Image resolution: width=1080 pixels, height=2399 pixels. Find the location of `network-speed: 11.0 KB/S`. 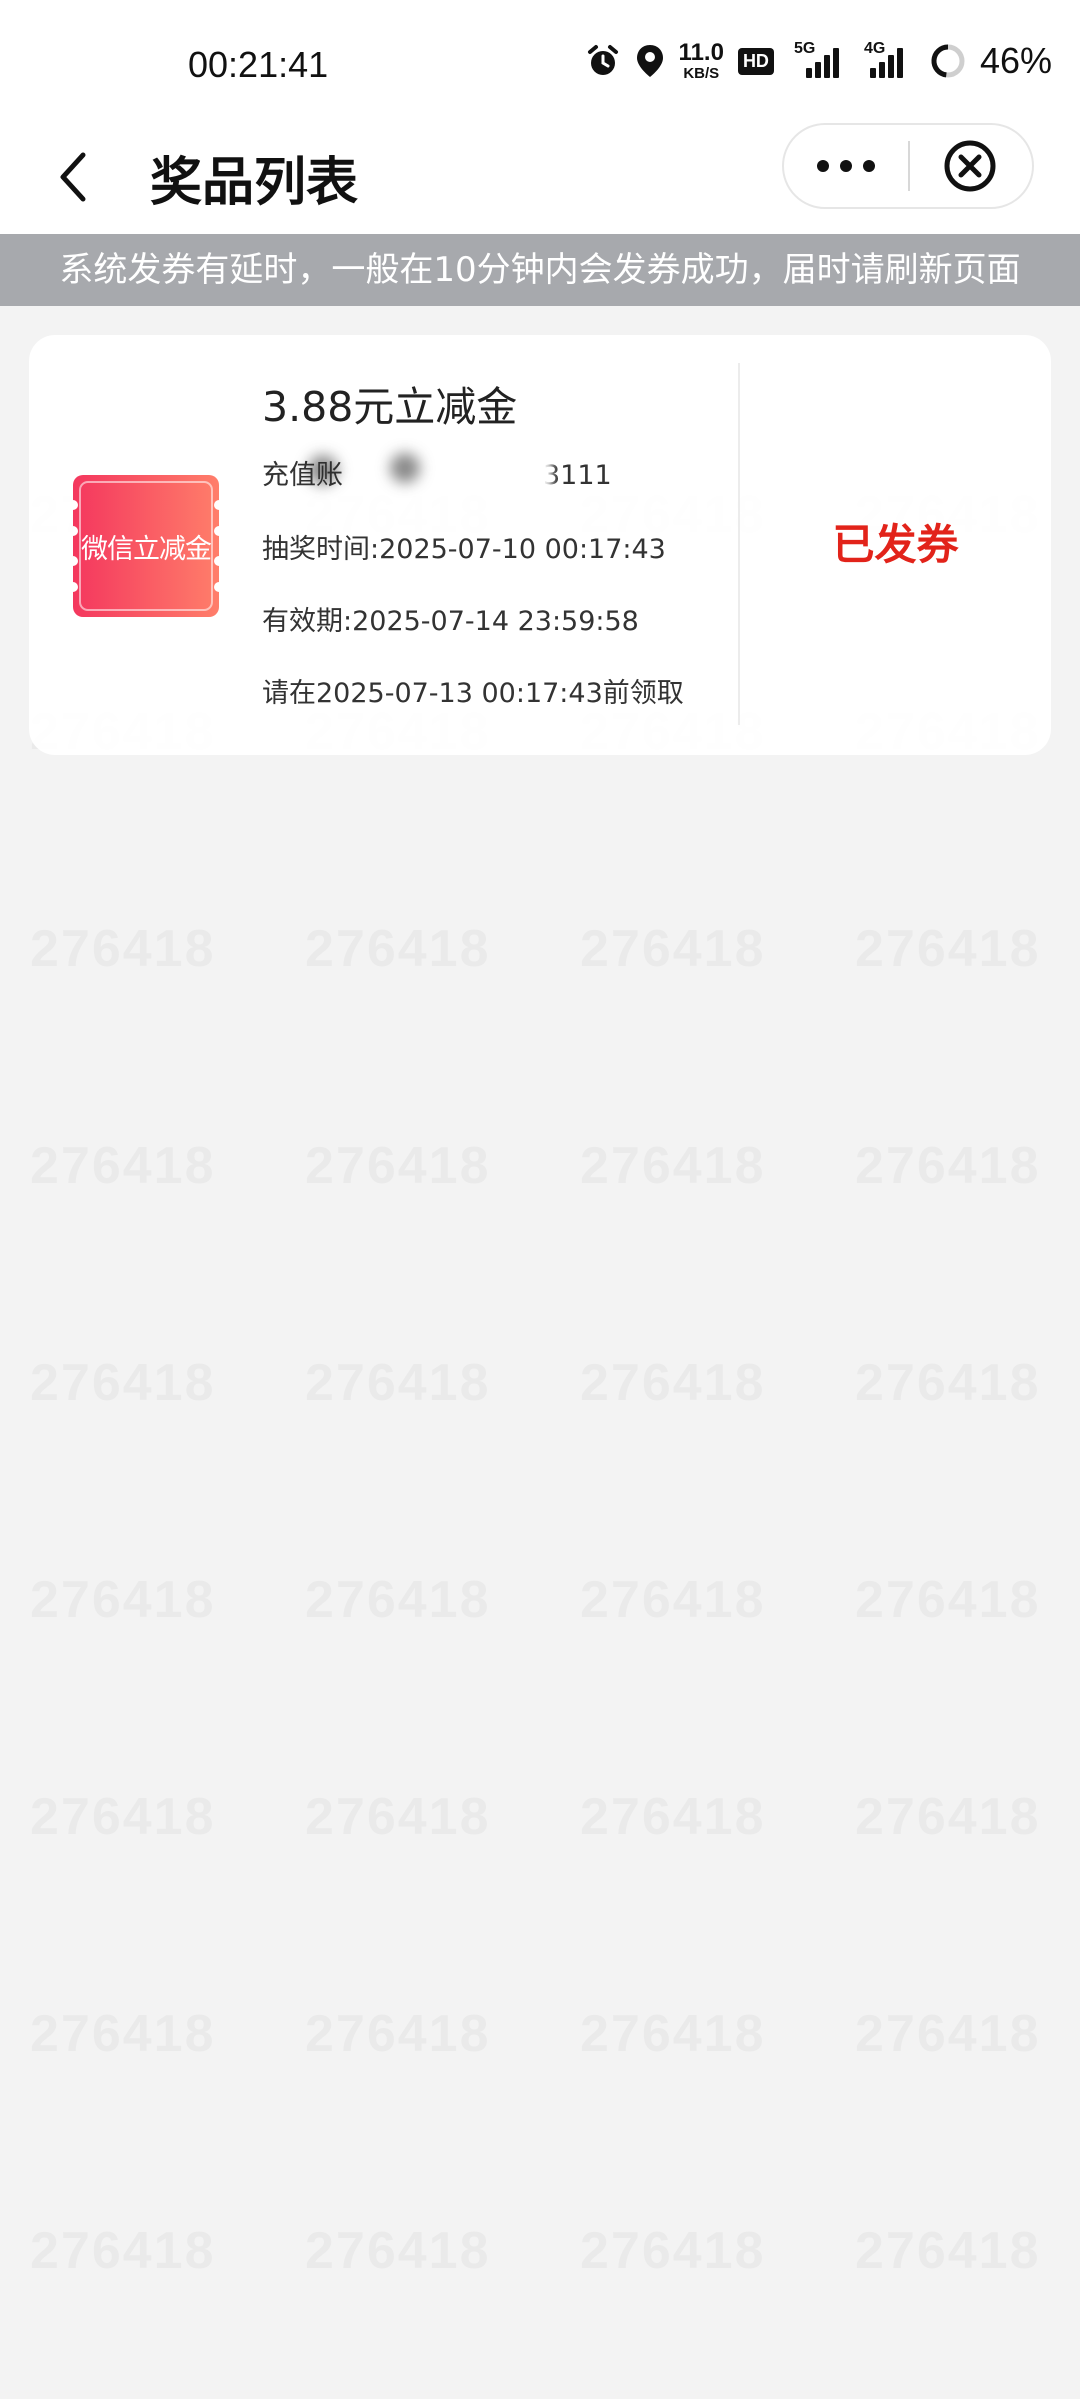

network-speed: 11.0 KB/S is located at coordinates (701, 60).